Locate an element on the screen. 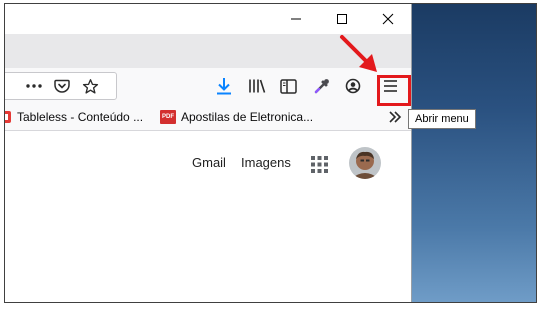 The image size is (541, 311). avatar is located at coordinates (365, 163).